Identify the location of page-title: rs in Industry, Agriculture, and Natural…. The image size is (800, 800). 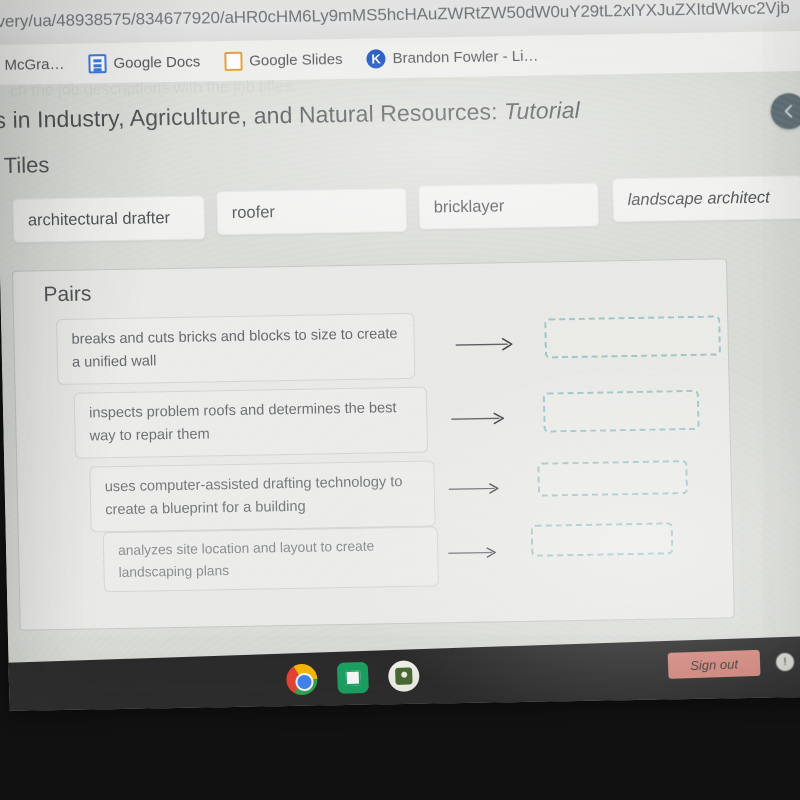
(290, 115).